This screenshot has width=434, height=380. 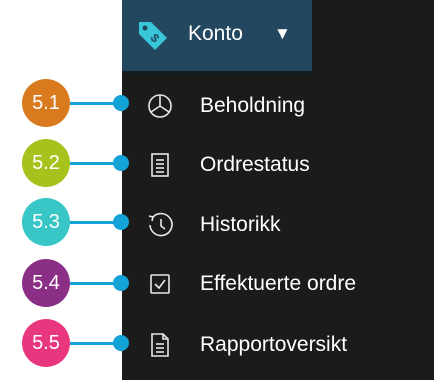 What do you see at coordinates (160, 345) in the screenshot?
I see `report-document-icon` at bounding box center [160, 345].